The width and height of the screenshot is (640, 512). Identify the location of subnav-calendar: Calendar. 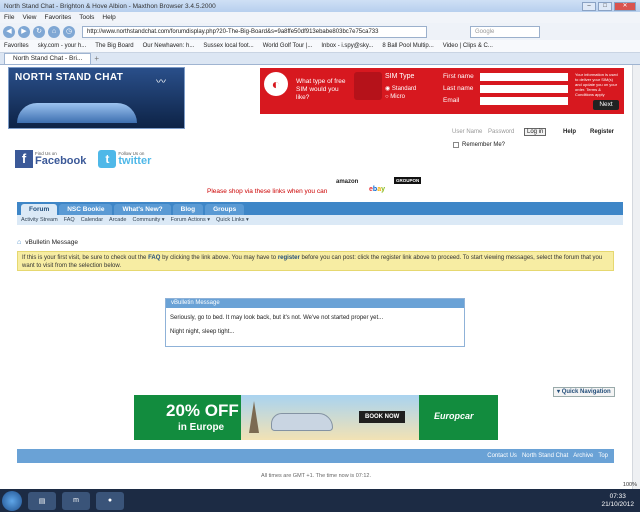
(92, 220).